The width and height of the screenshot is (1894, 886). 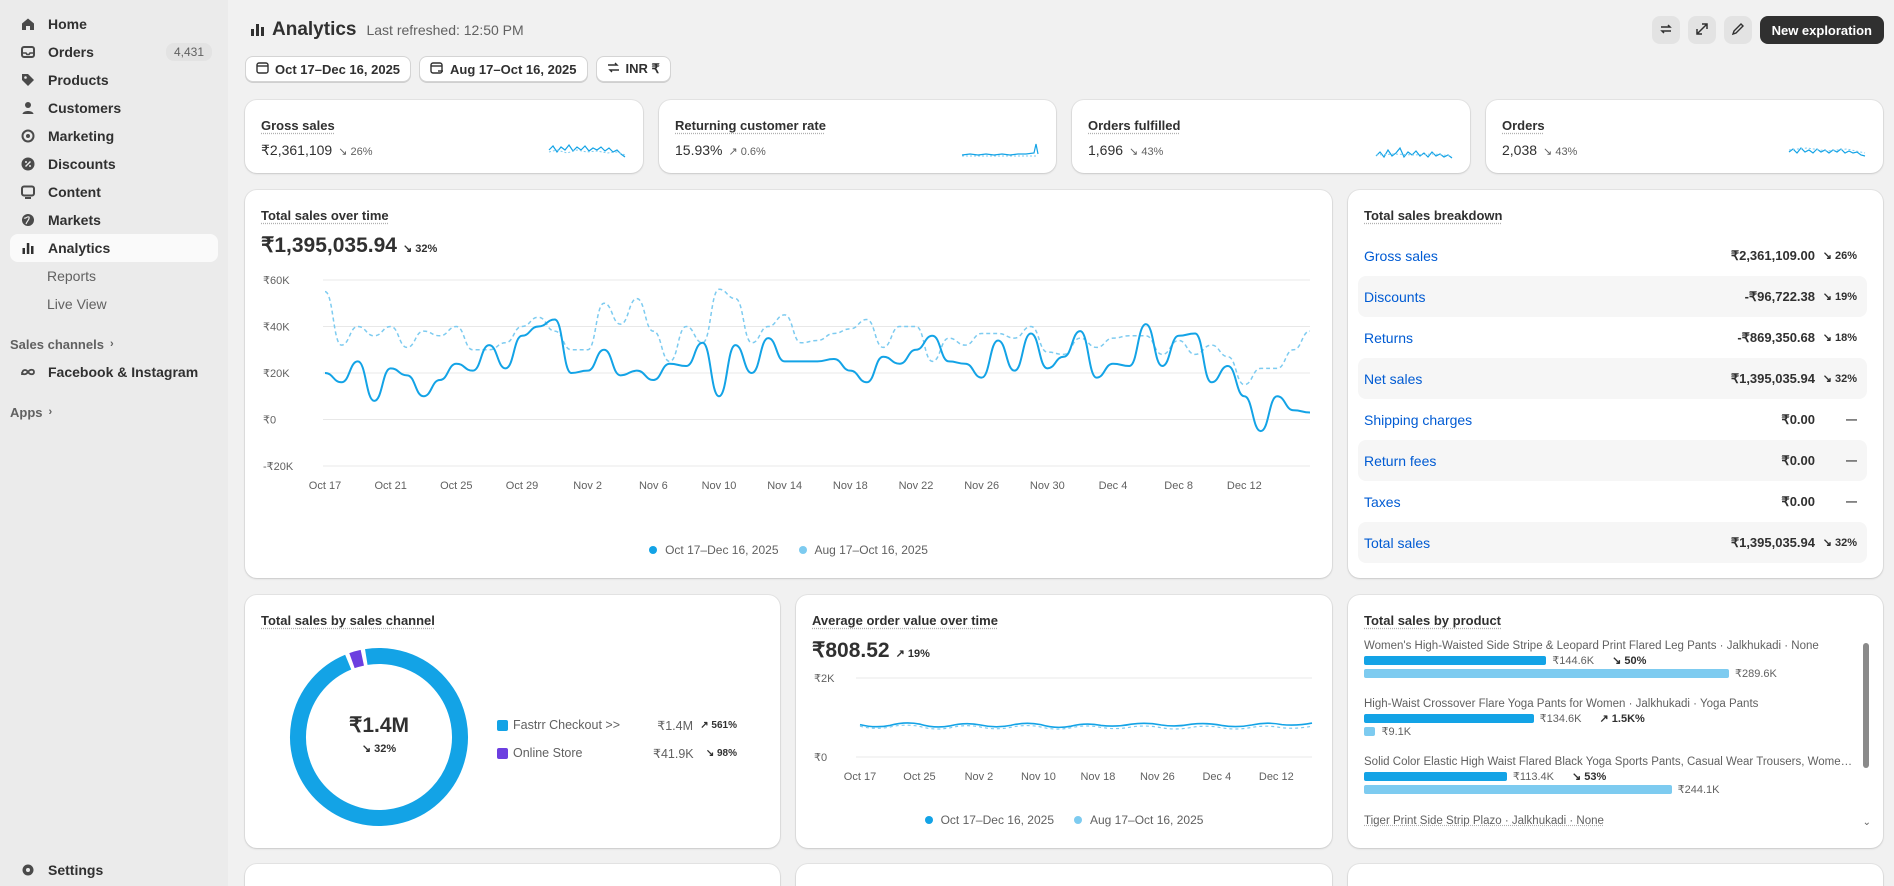 I want to click on sales-channels-section: Sales channels ›, so click(x=114, y=344).